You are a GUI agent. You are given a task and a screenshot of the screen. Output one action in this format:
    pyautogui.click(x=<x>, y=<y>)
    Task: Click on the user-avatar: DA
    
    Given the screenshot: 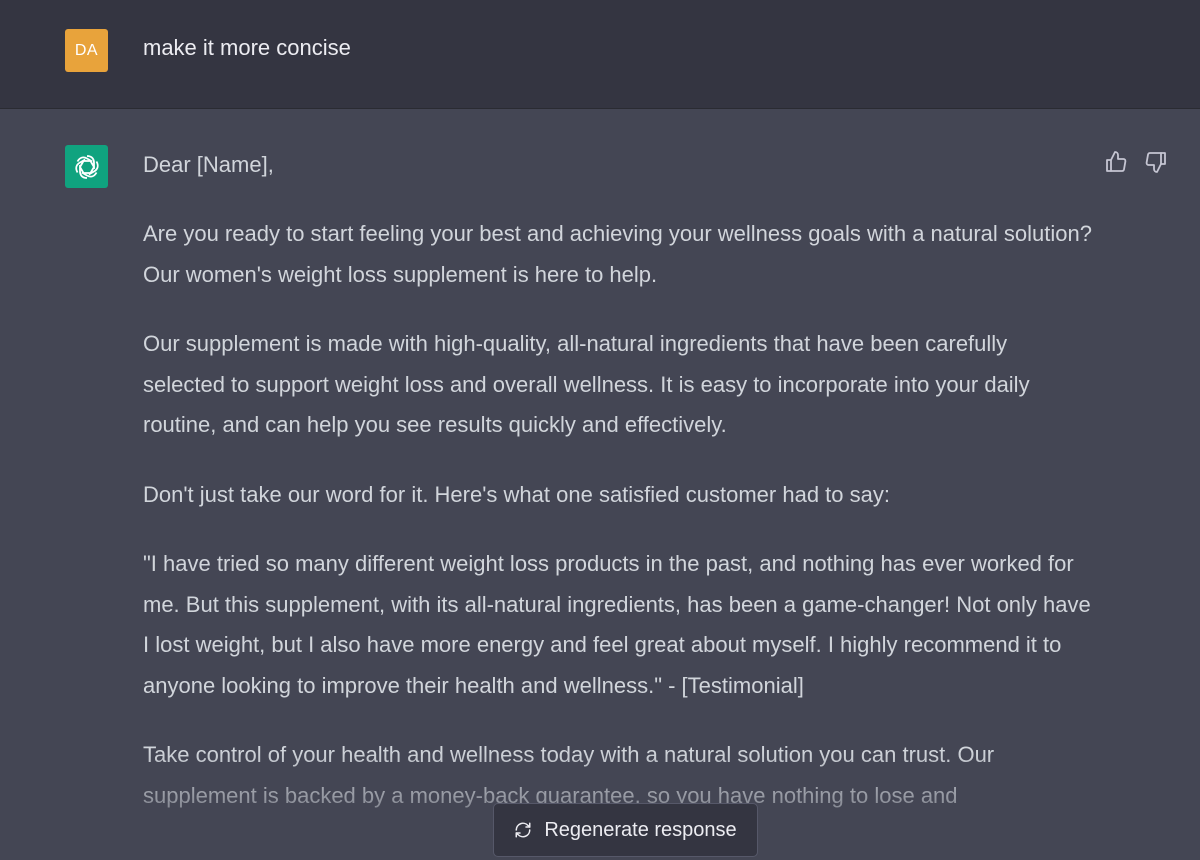 What is the action you would take?
    pyautogui.click(x=86, y=50)
    